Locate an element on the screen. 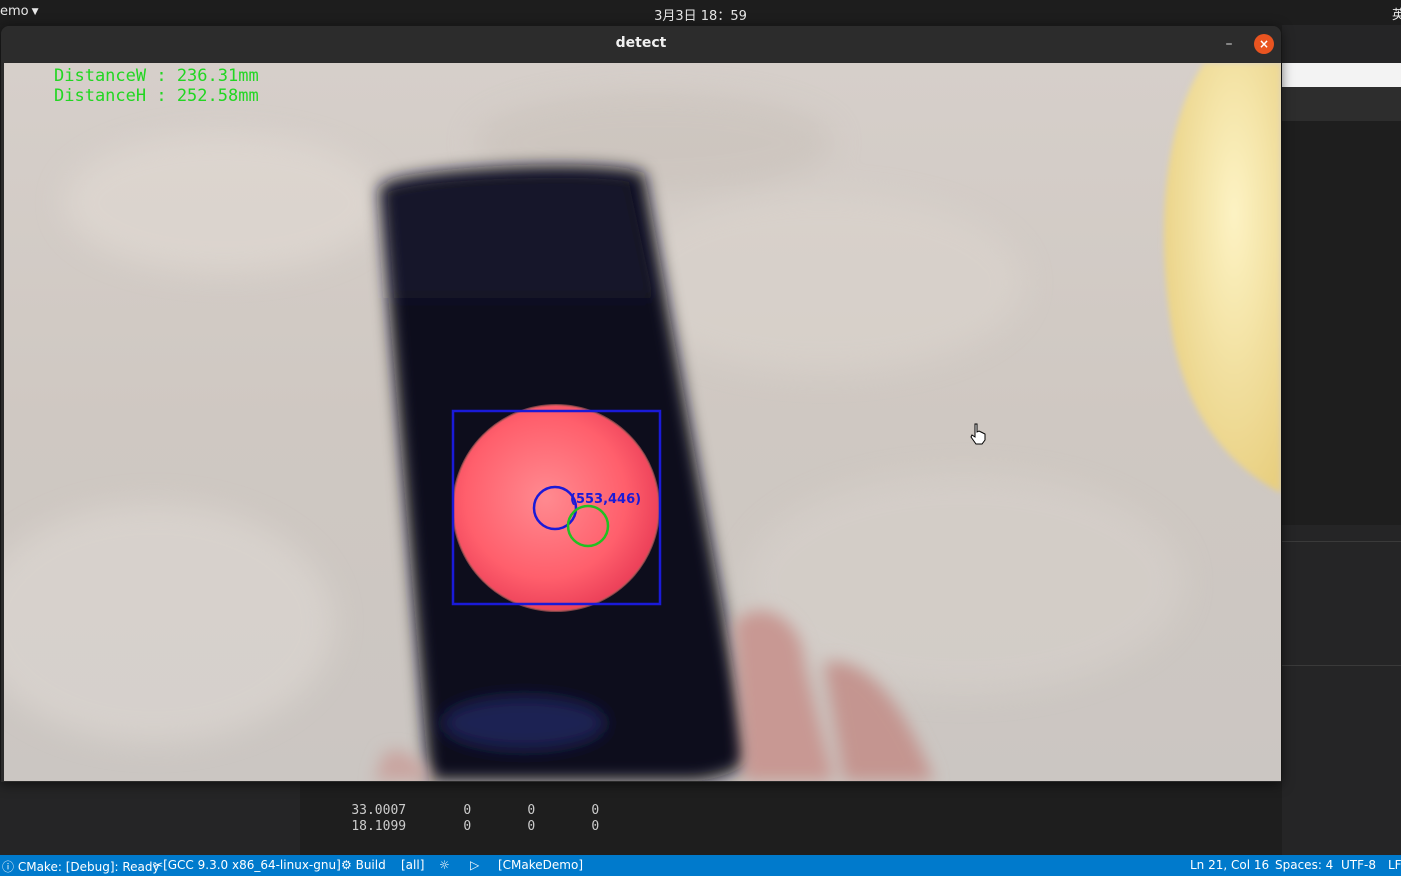  clock: 3月3日 18：59 is located at coordinates (700, 14).